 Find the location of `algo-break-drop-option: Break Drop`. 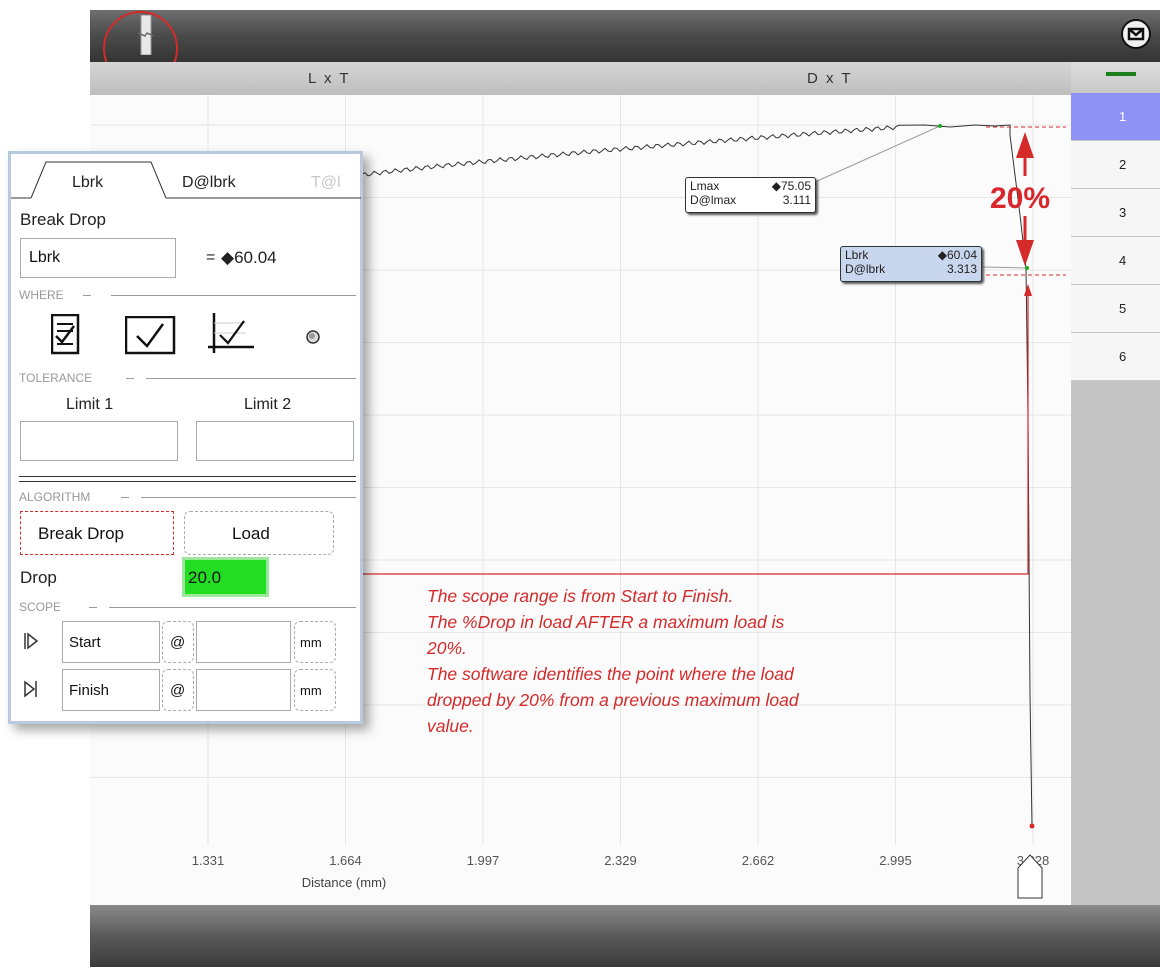

algo-break-drop-option: Break Drop is located at coordinates (97, 533).